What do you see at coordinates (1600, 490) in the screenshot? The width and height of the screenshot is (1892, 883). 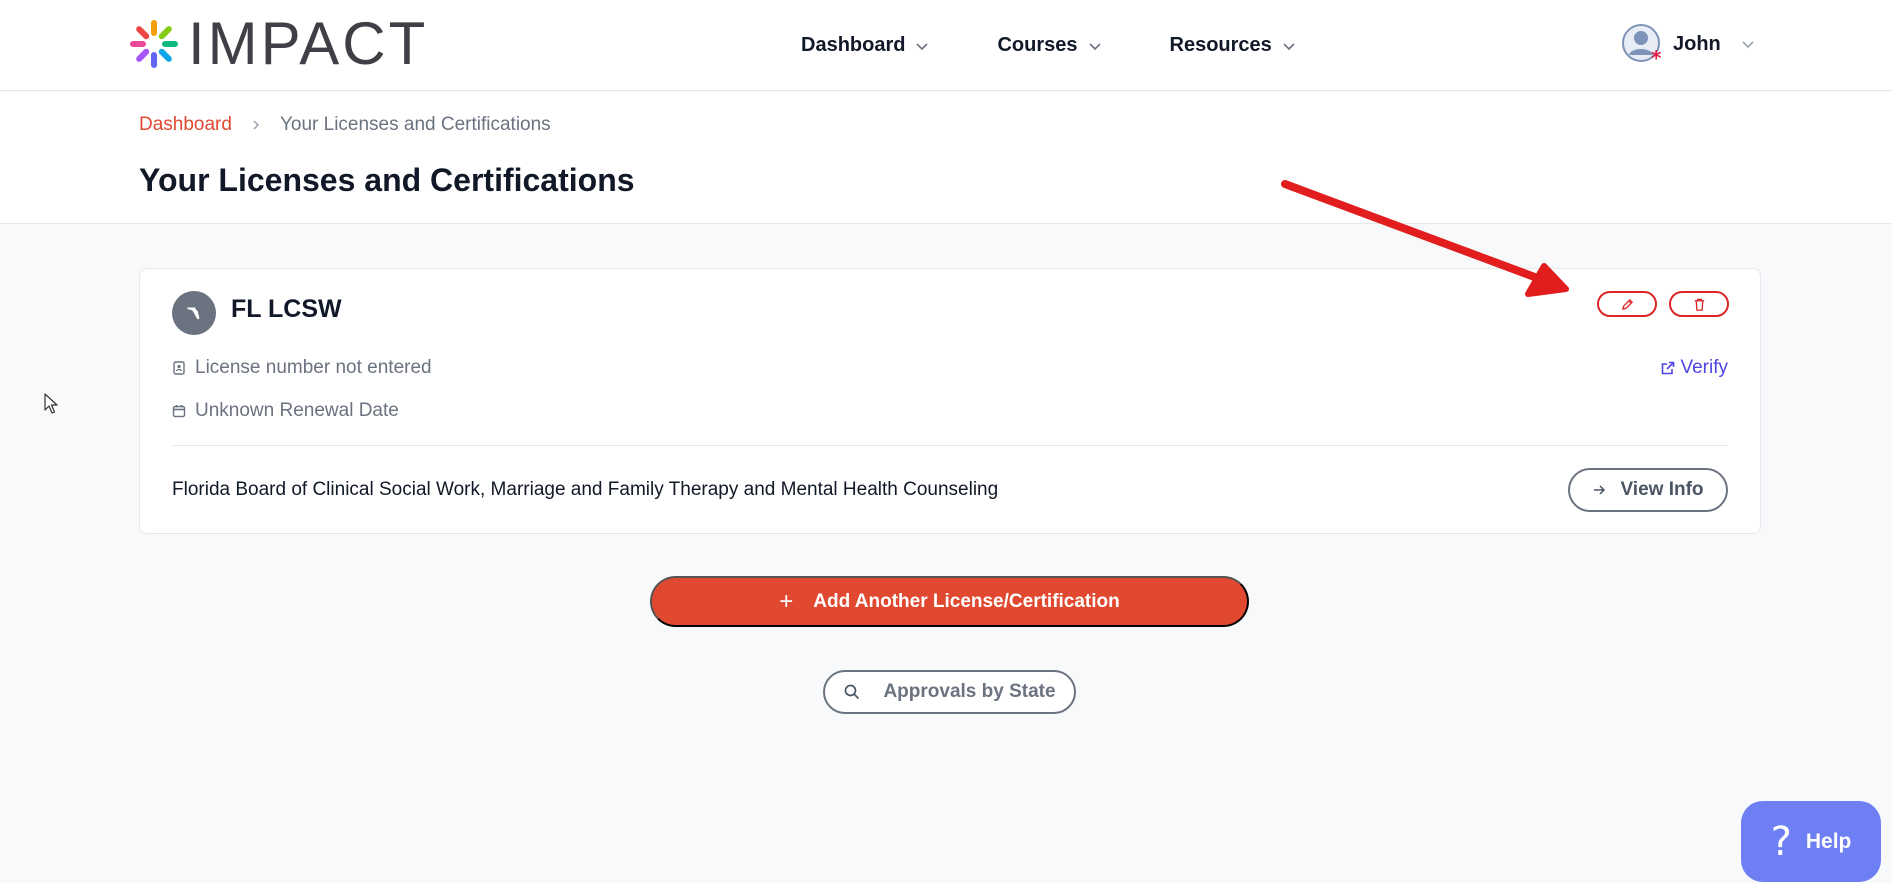 I see `arrow-right-icon` at bounding box center [1600, 490].